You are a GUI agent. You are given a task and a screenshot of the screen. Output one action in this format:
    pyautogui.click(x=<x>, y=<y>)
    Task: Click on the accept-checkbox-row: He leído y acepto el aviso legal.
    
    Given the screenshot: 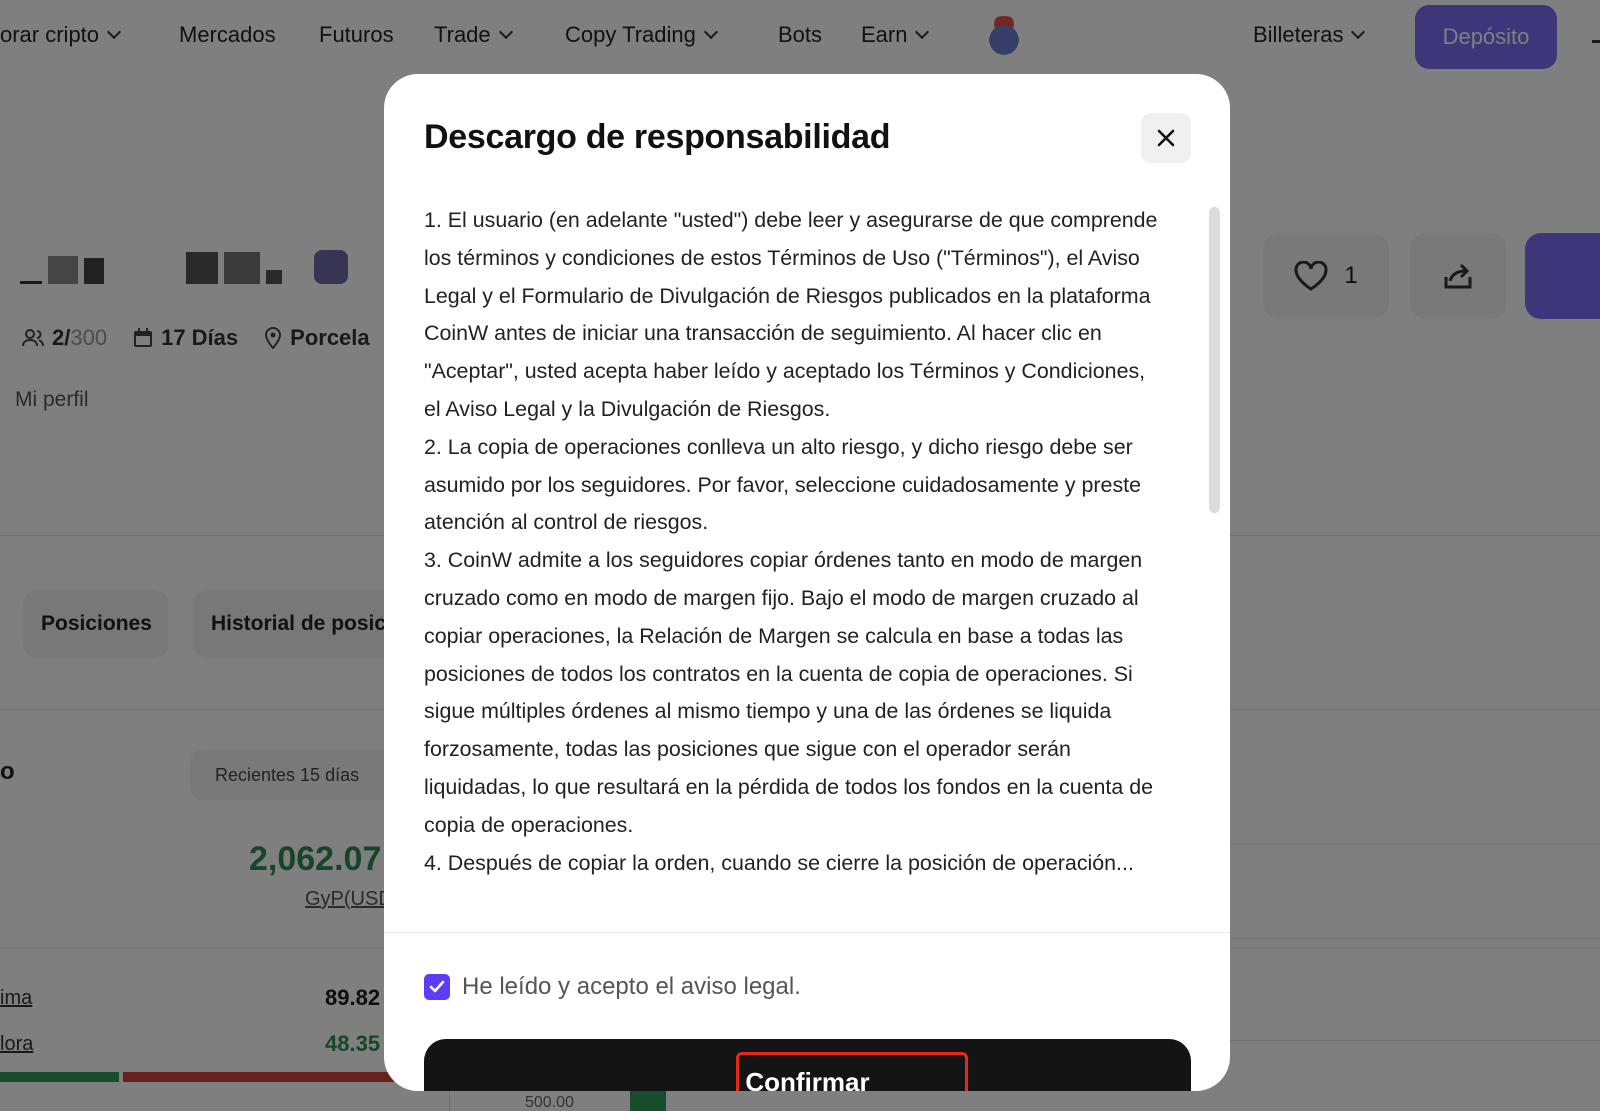 What is the action you would take?
    pyautogui.click(x=612, y=987)
    